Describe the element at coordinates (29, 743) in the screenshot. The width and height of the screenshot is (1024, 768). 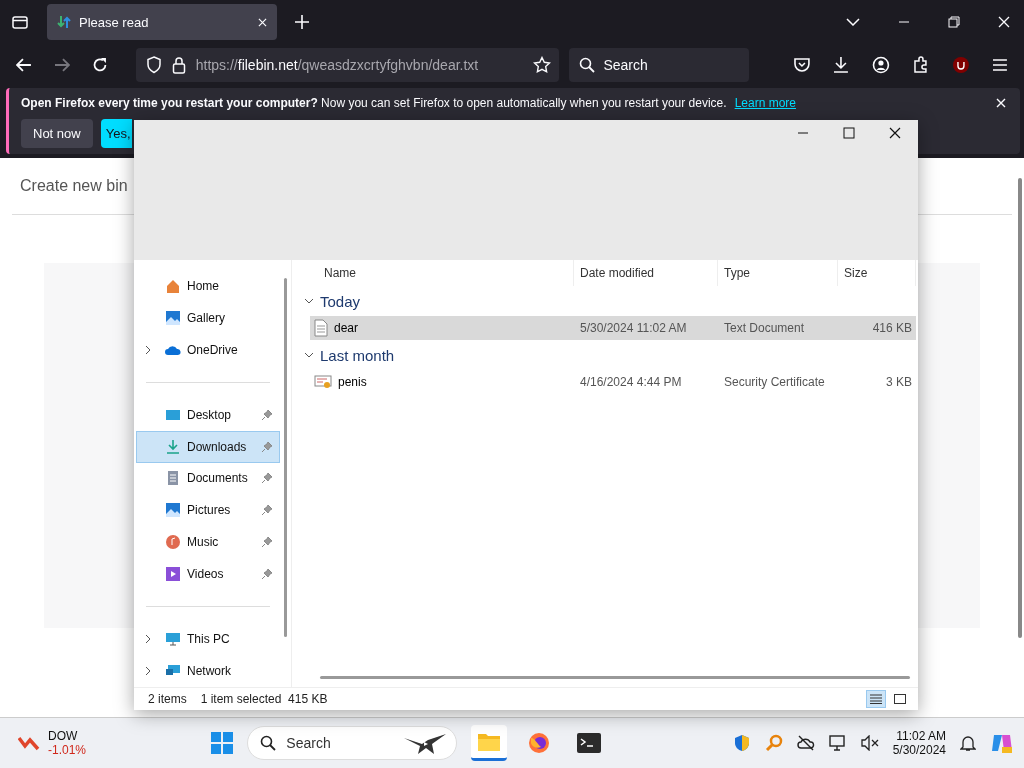
I see `stock-chart-icon` at that location.